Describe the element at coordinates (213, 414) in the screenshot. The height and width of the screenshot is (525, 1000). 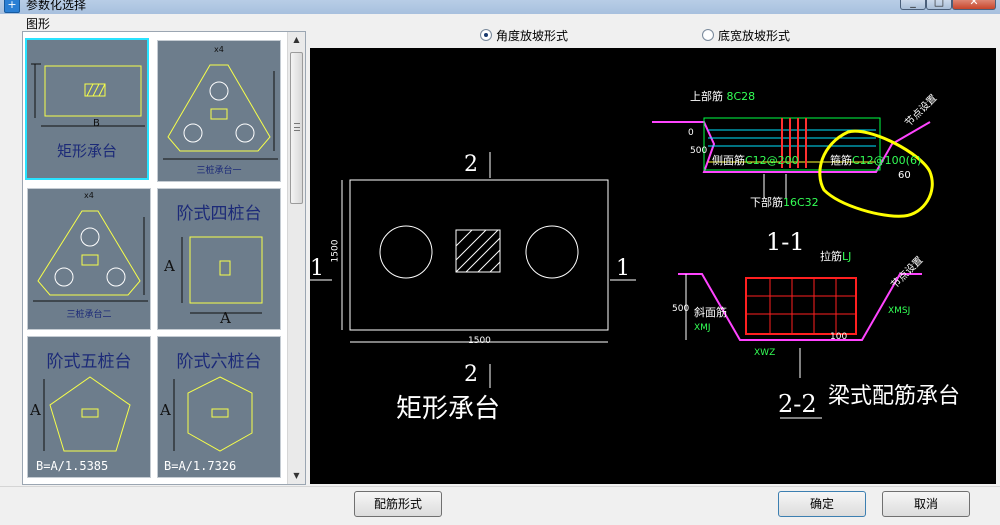
I see `step-six-pile-diagram` at that location.